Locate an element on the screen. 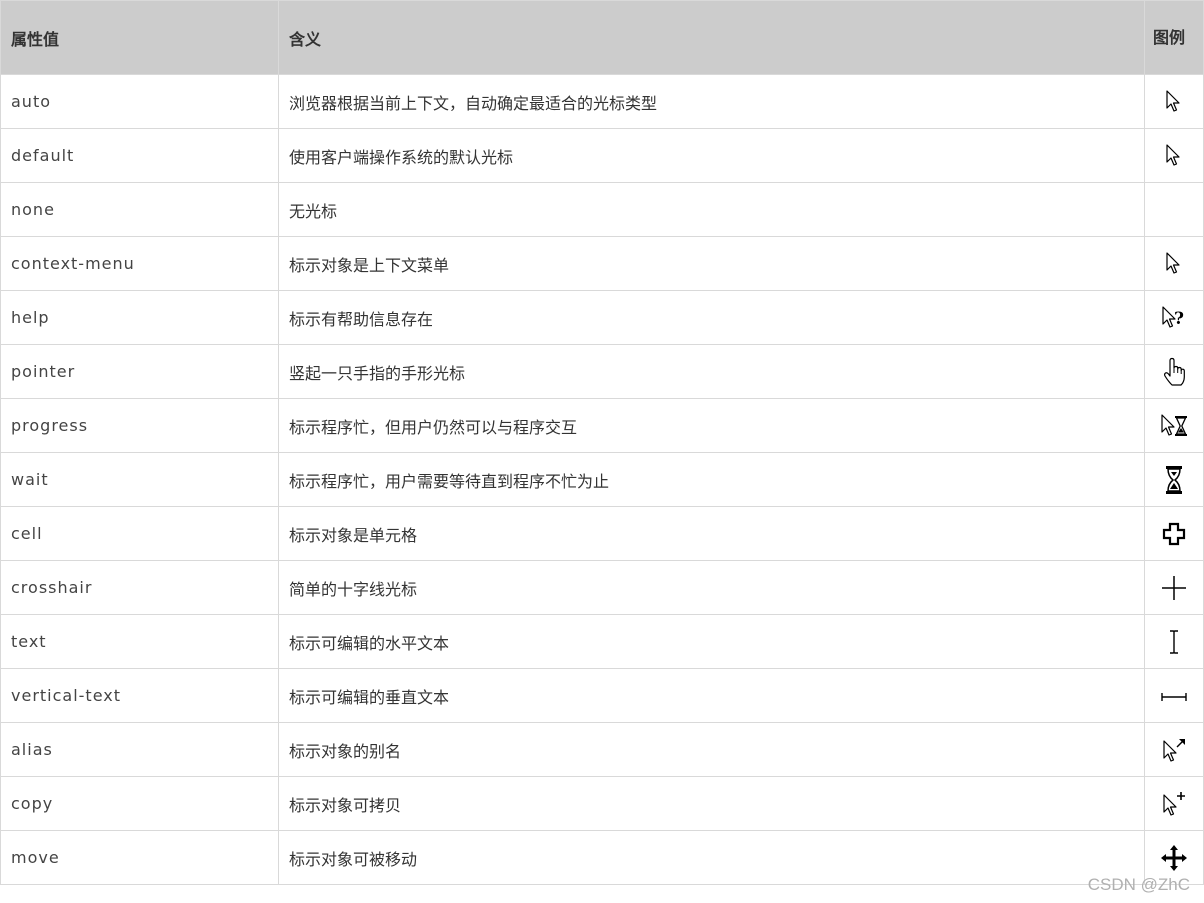 Image resolution: width=1204 pixels, height=903 pixels. cursor-meaning: 简单的十字线光标 is located at coordinates (711, 587).